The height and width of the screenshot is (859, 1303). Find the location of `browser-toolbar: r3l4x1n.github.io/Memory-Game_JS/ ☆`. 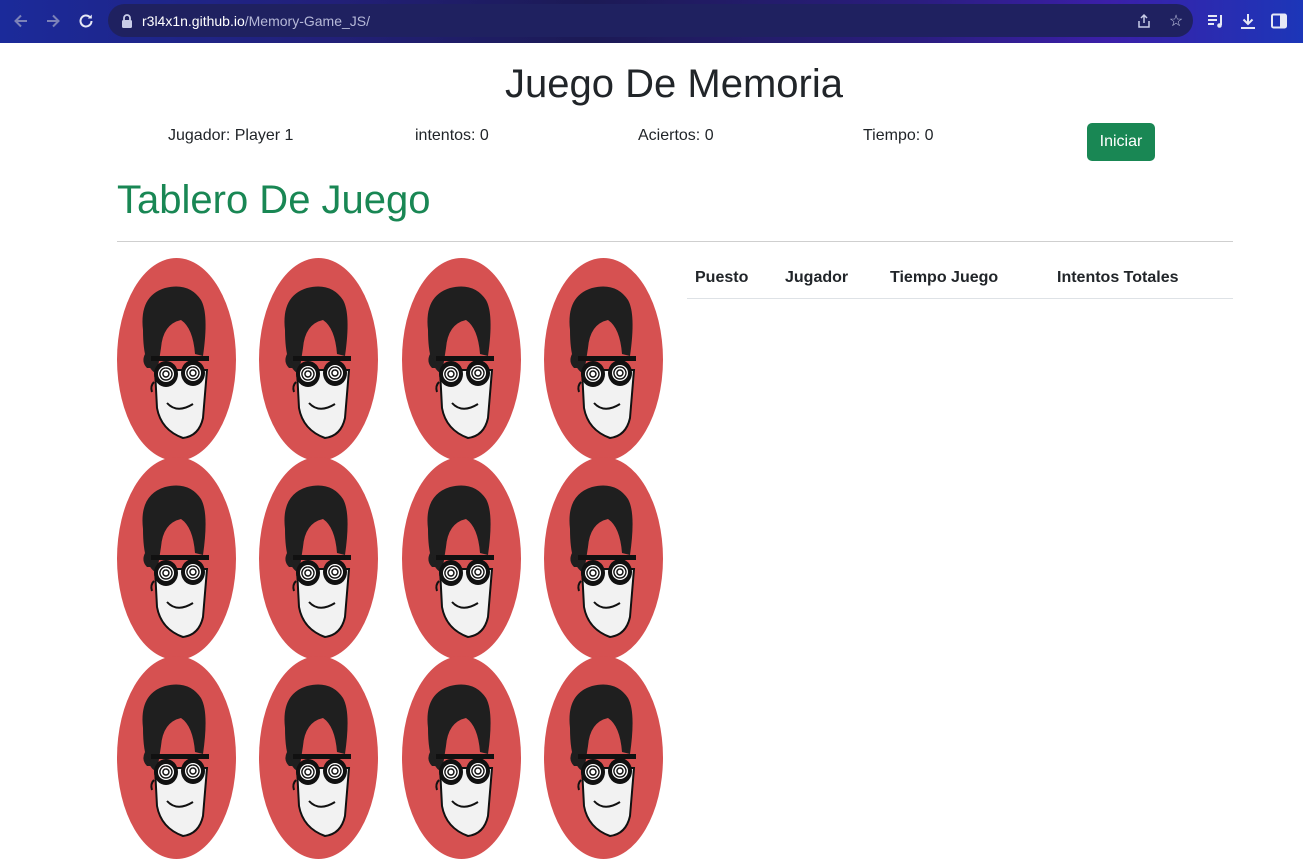

browser-toolbar: r3l4x1n.github.io/Memory-Game_JS/ ☆ is located at coordinates (651, 21).